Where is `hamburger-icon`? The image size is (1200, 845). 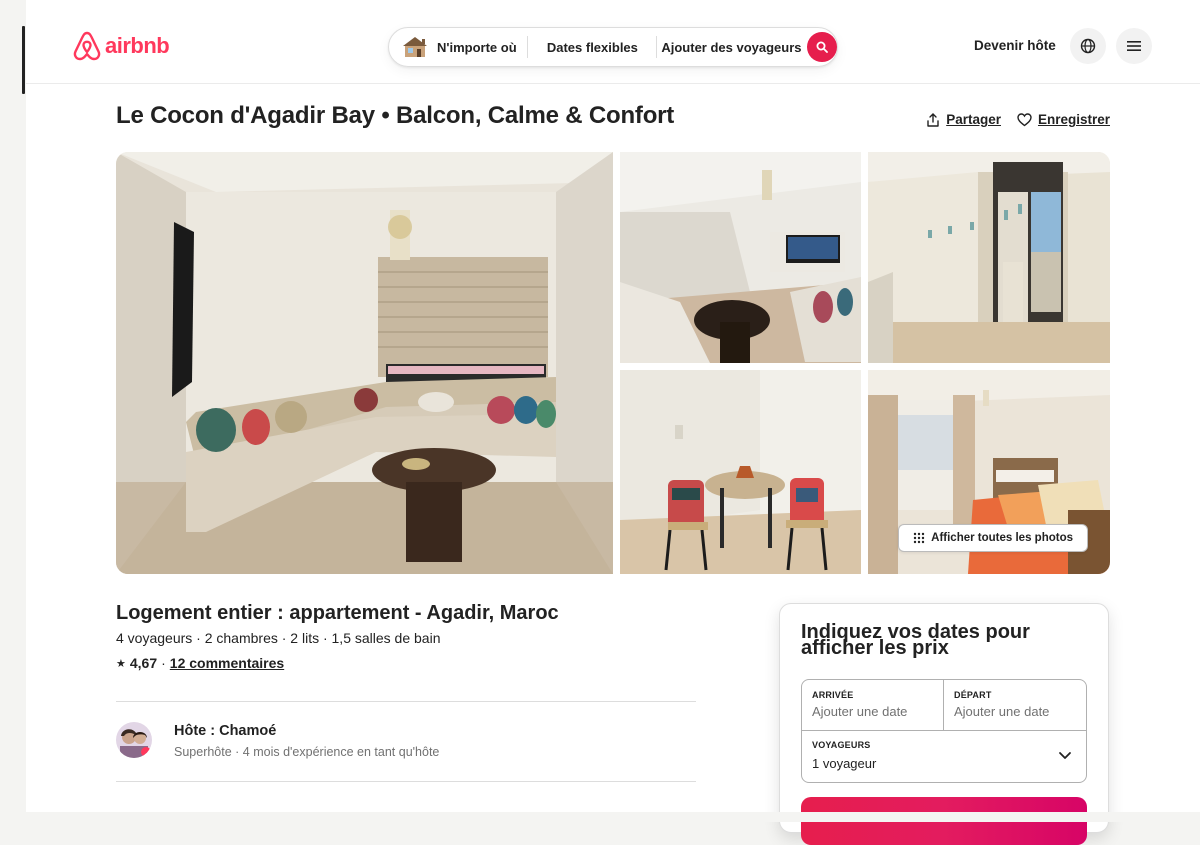 hamburger-icon is located at coordinates (1134, 46).